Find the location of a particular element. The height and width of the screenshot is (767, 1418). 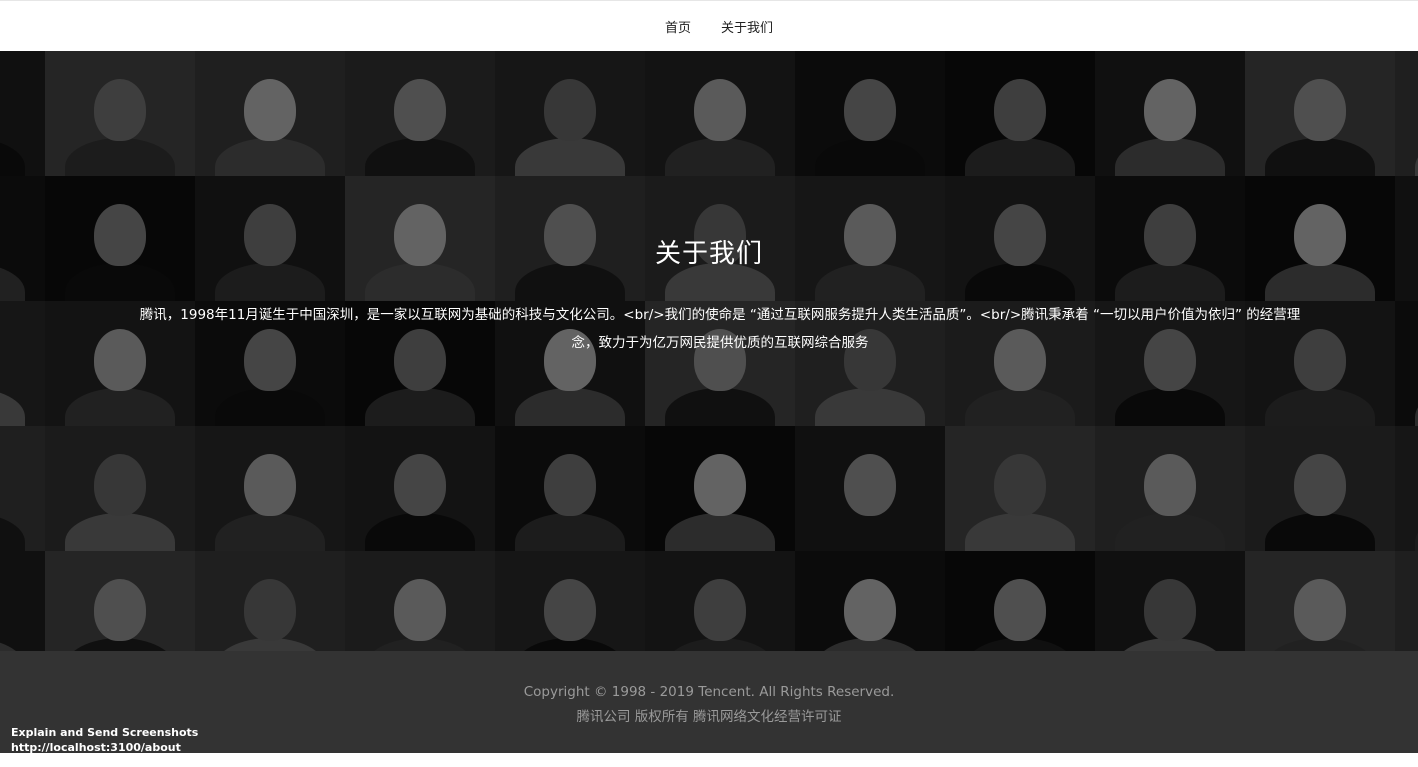

license-text: 腾讯公司 版权所有 腾讯网络文化经营许可证 is located at coordinates (709, 717).